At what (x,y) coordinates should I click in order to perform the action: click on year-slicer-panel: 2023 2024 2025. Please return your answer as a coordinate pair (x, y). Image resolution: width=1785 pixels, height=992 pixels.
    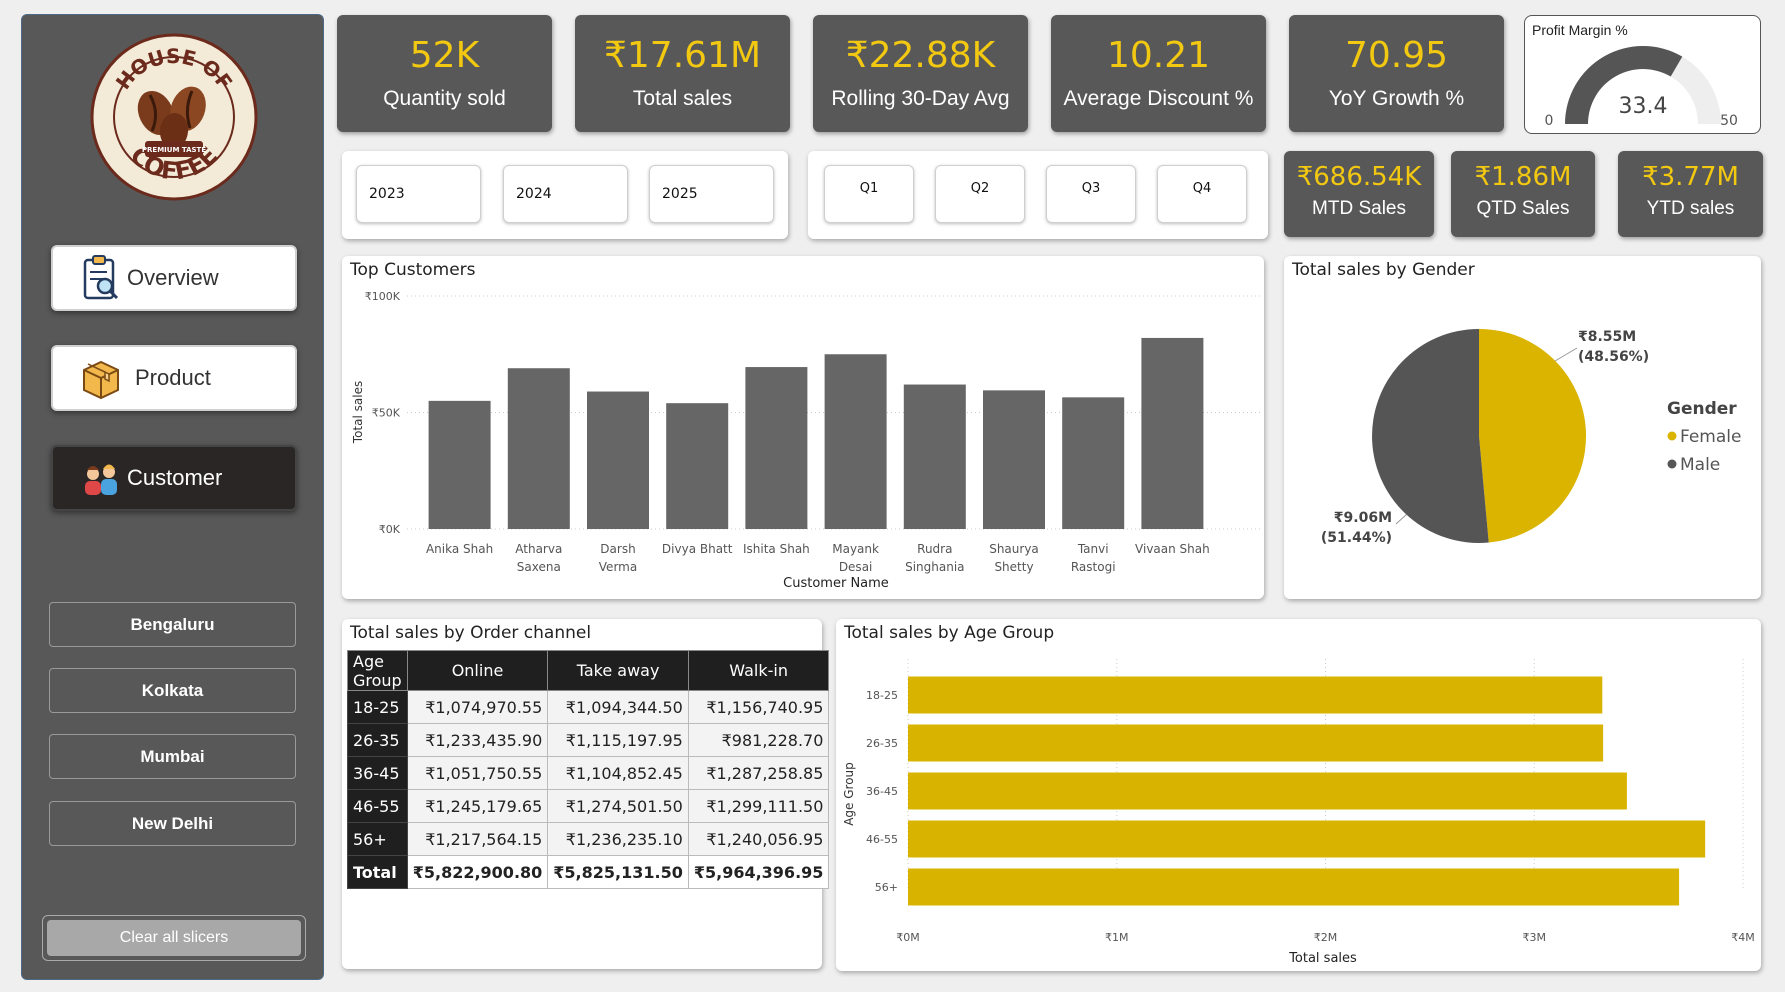
    Looking at the image, I should click on (565, 195).